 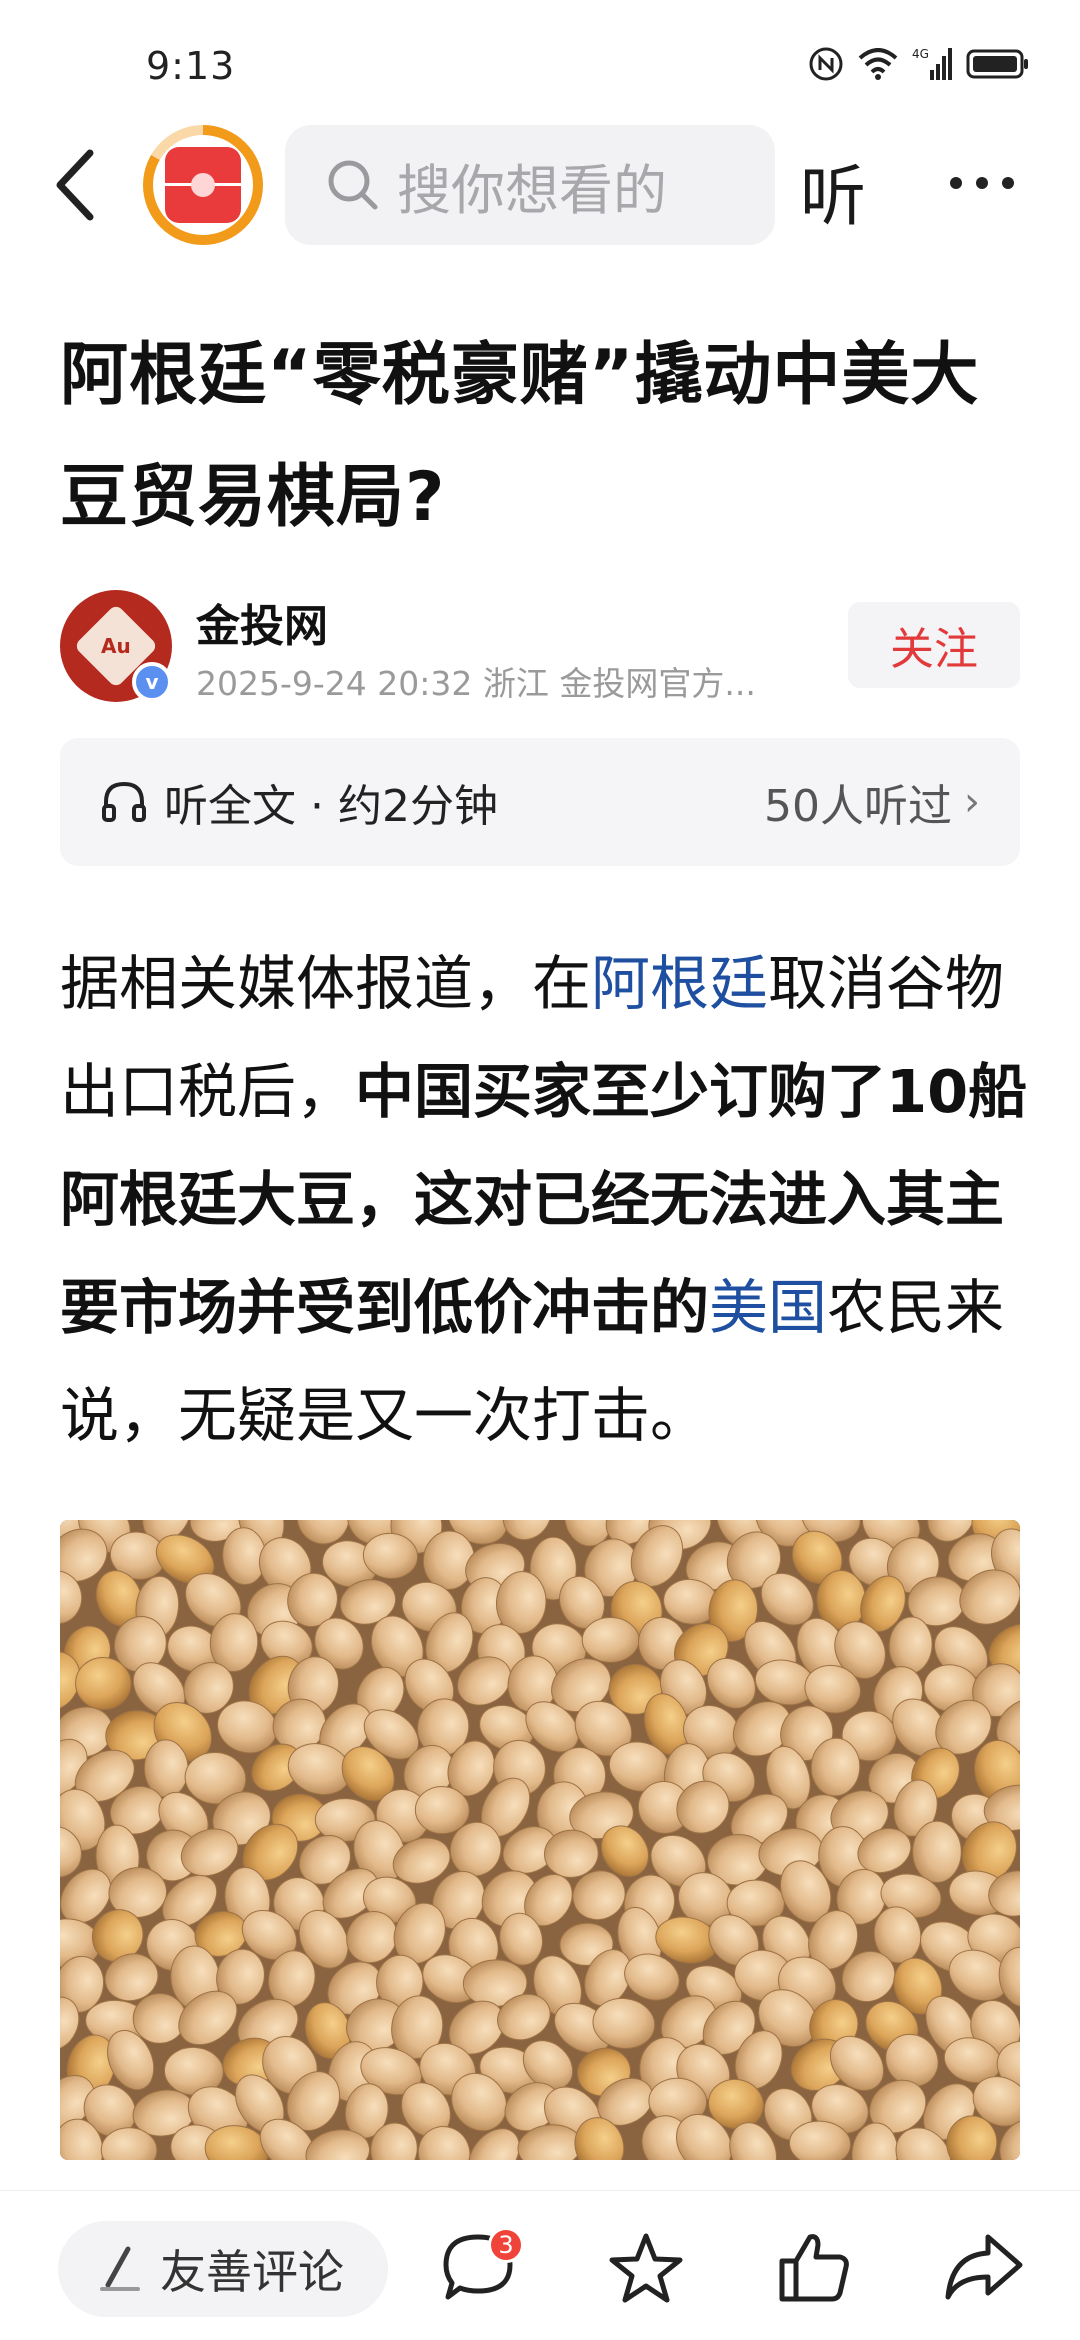 I want to click on body-text: 据相关媒体报道，在, so click(x=326, y=983).